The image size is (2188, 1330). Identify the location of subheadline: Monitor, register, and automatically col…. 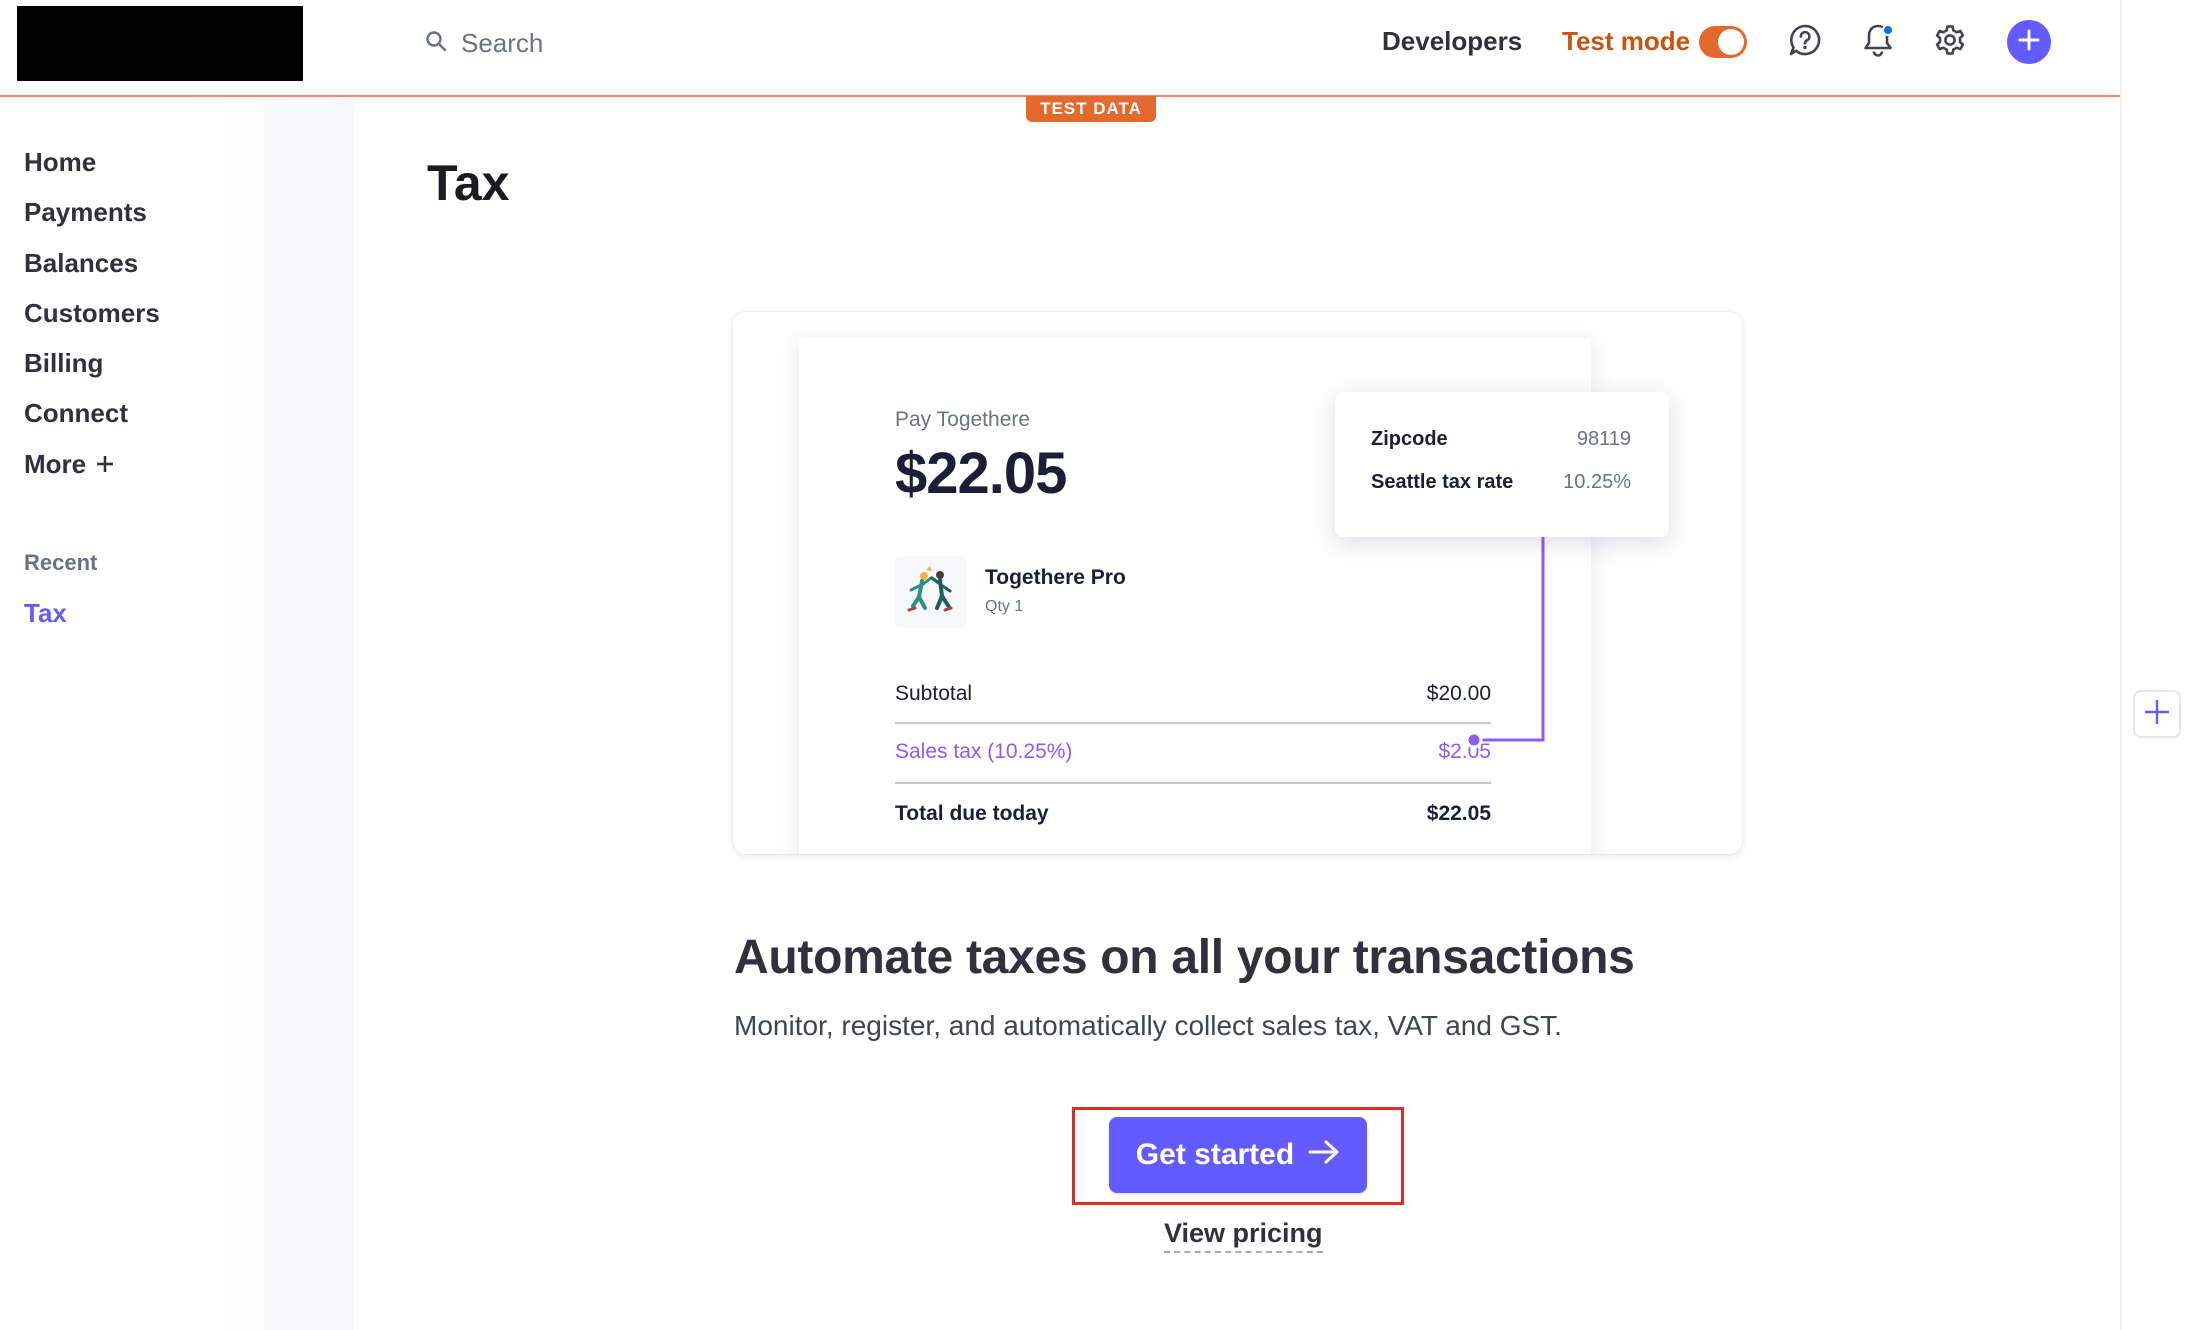
(1148, 1025).